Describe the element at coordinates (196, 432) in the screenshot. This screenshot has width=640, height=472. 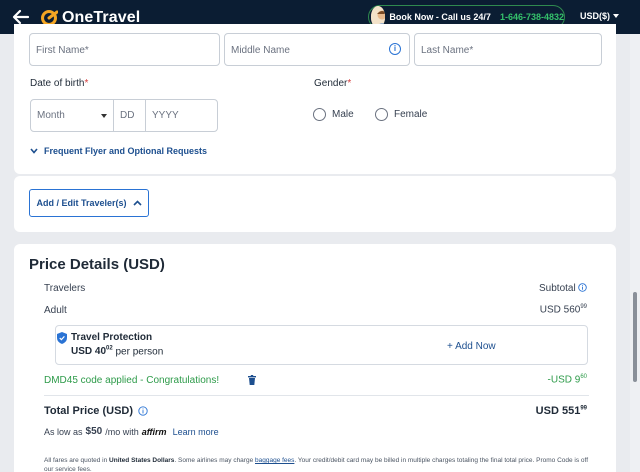
I see `affirm-learn-more-link: Learn more` at that location.